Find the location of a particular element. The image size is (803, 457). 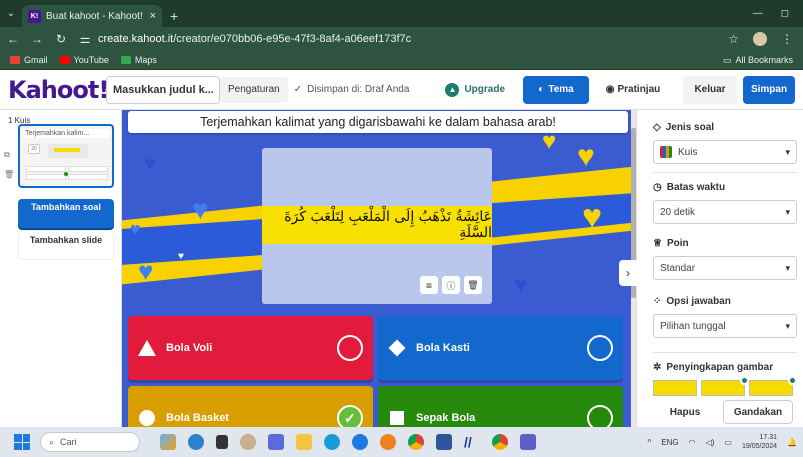

correct-toggle: ✓ is located at coordinates (350, 416).